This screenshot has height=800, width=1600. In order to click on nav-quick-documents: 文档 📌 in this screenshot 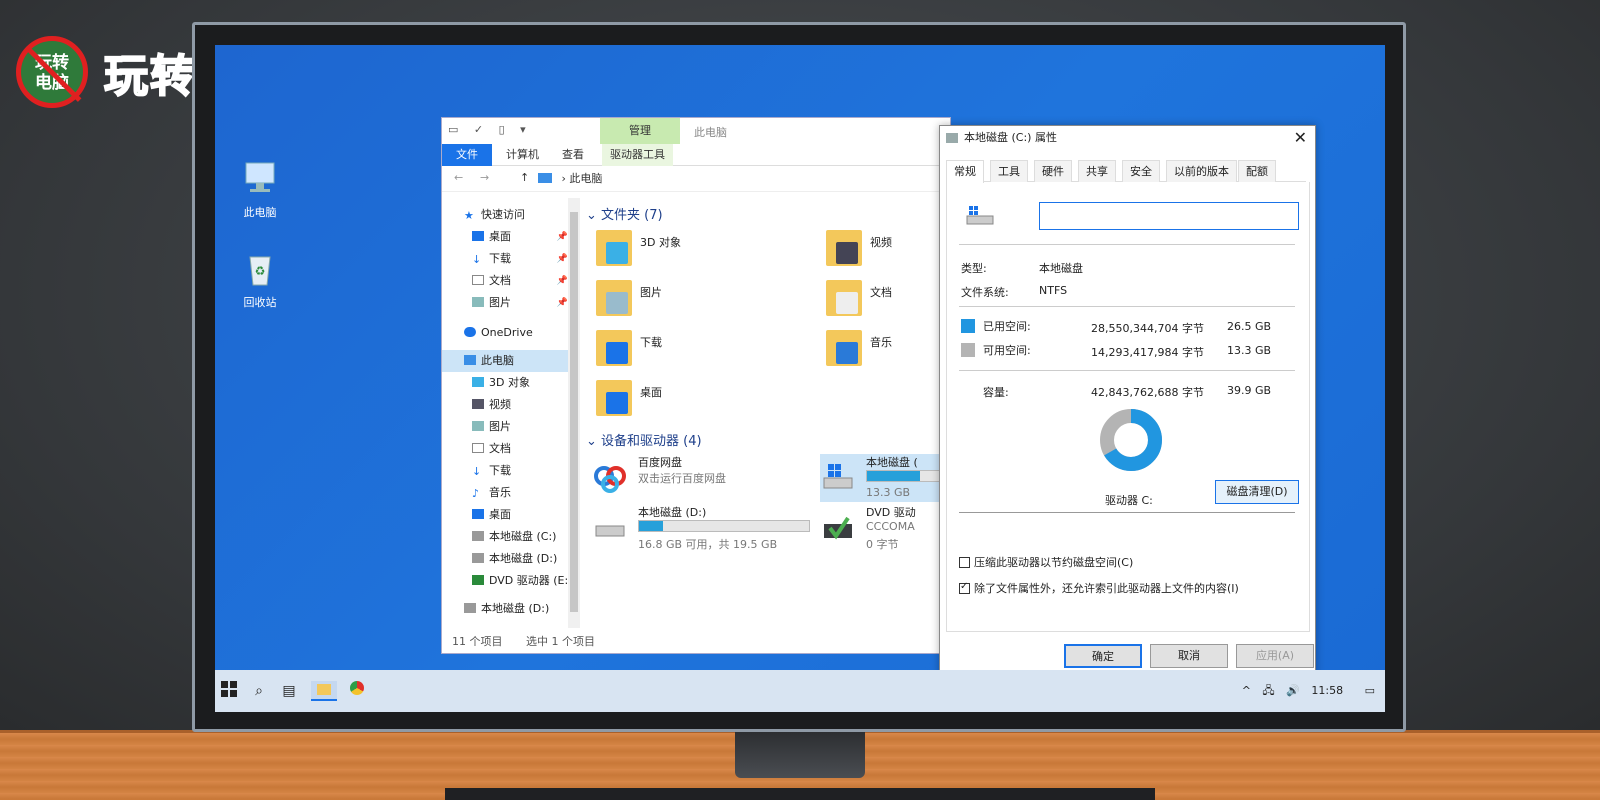, I will do `click(505, 281)`.